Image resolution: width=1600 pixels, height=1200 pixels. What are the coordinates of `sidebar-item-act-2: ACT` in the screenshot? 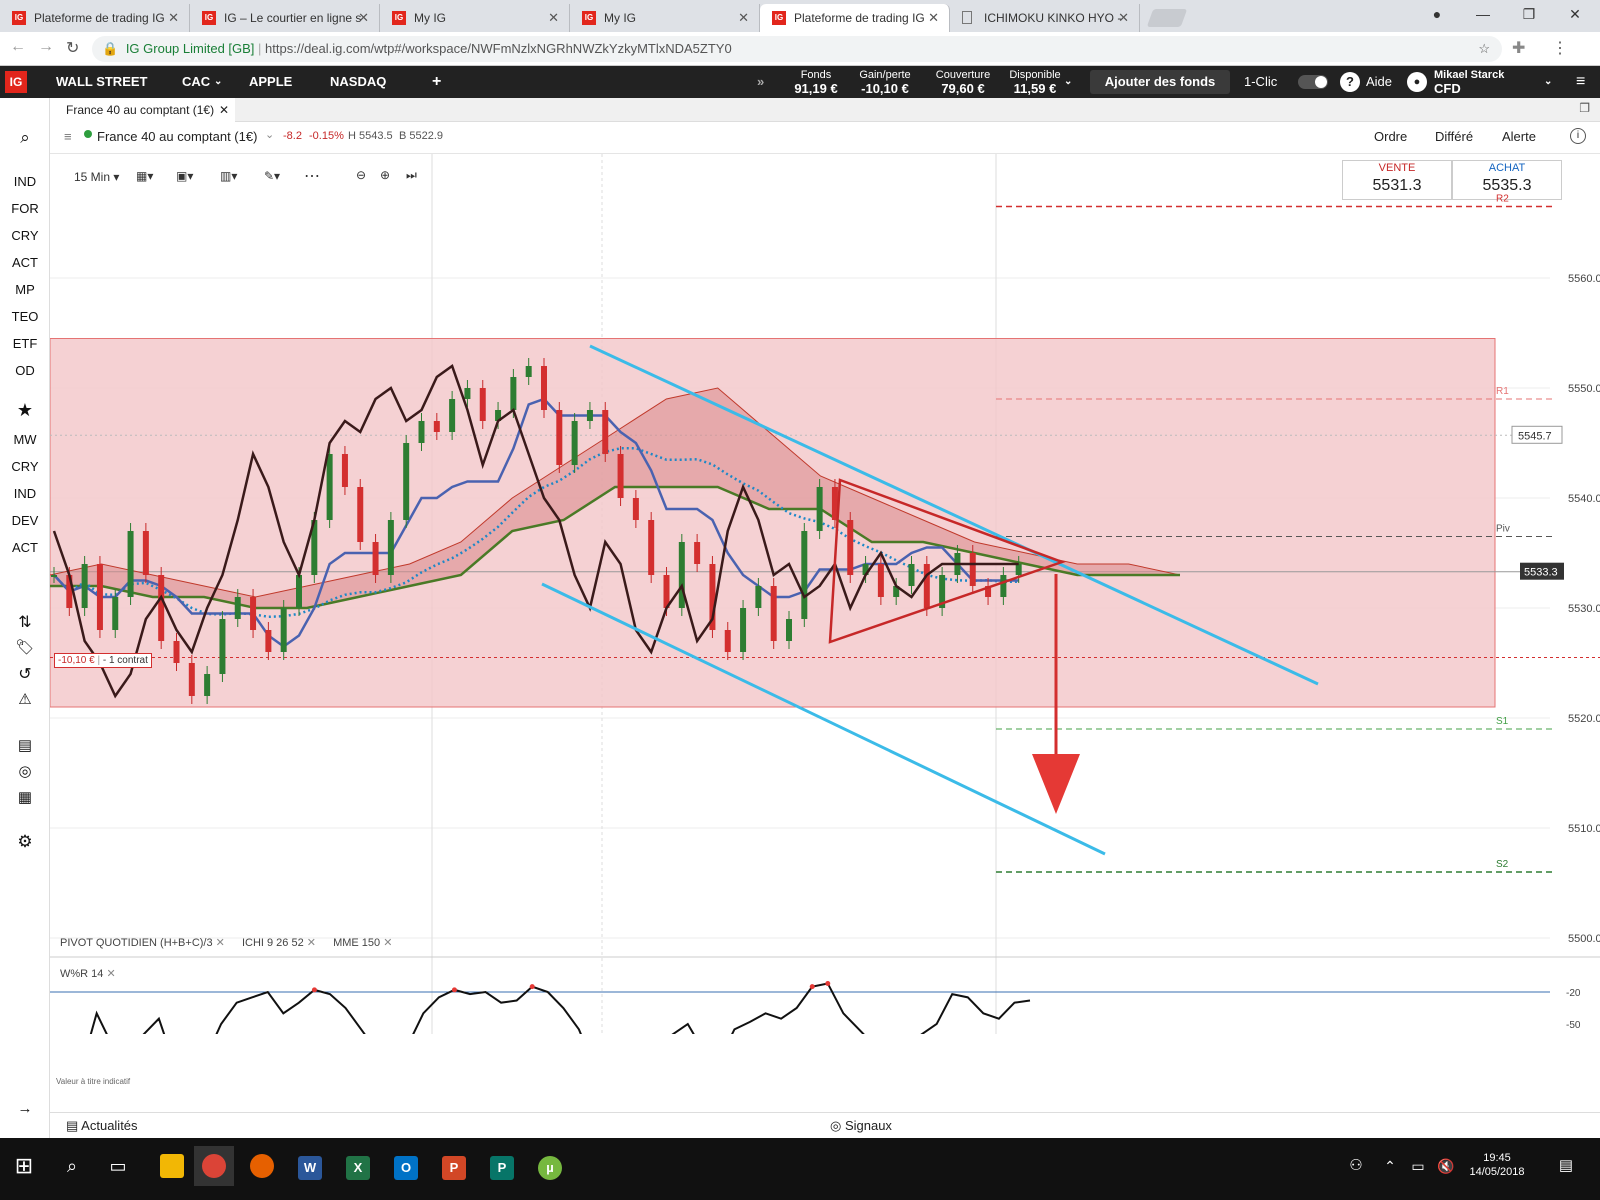 It's located at (25, 547).